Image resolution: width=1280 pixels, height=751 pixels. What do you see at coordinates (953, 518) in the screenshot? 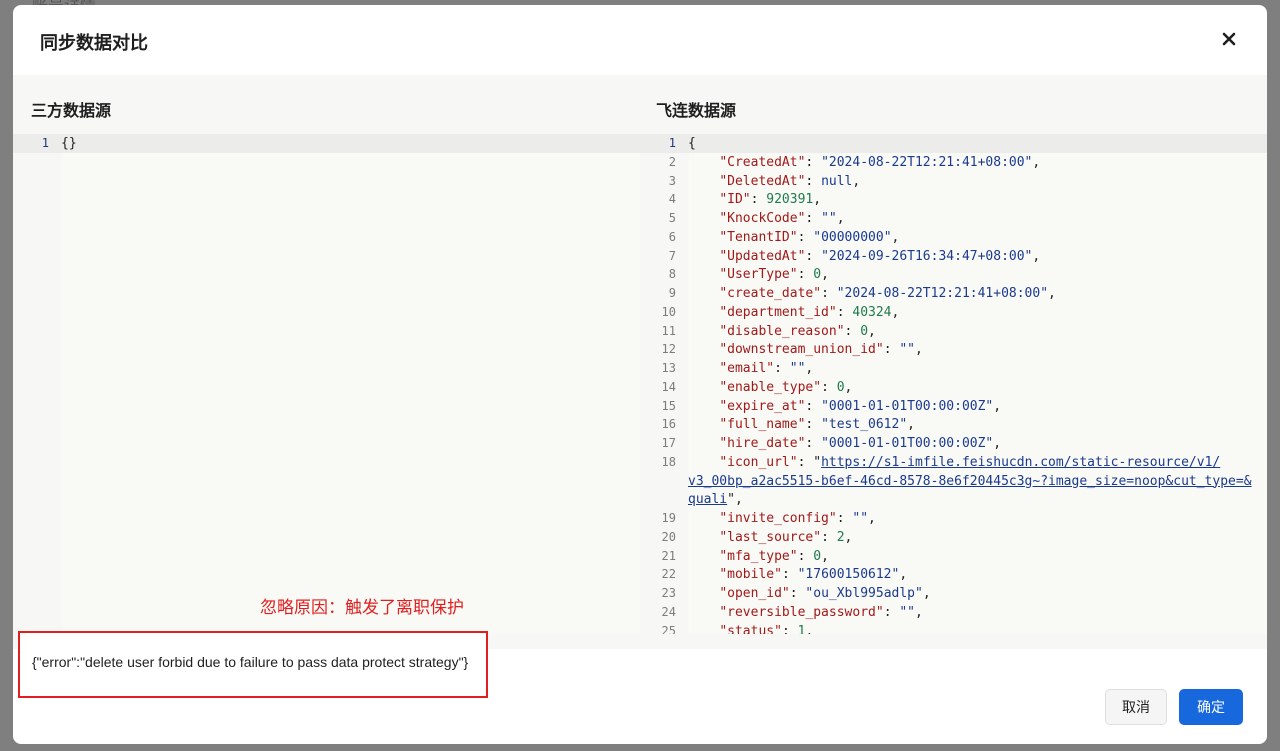
I see `code-line: 19 "invite_config": "",` at bounding box center [953, 518].